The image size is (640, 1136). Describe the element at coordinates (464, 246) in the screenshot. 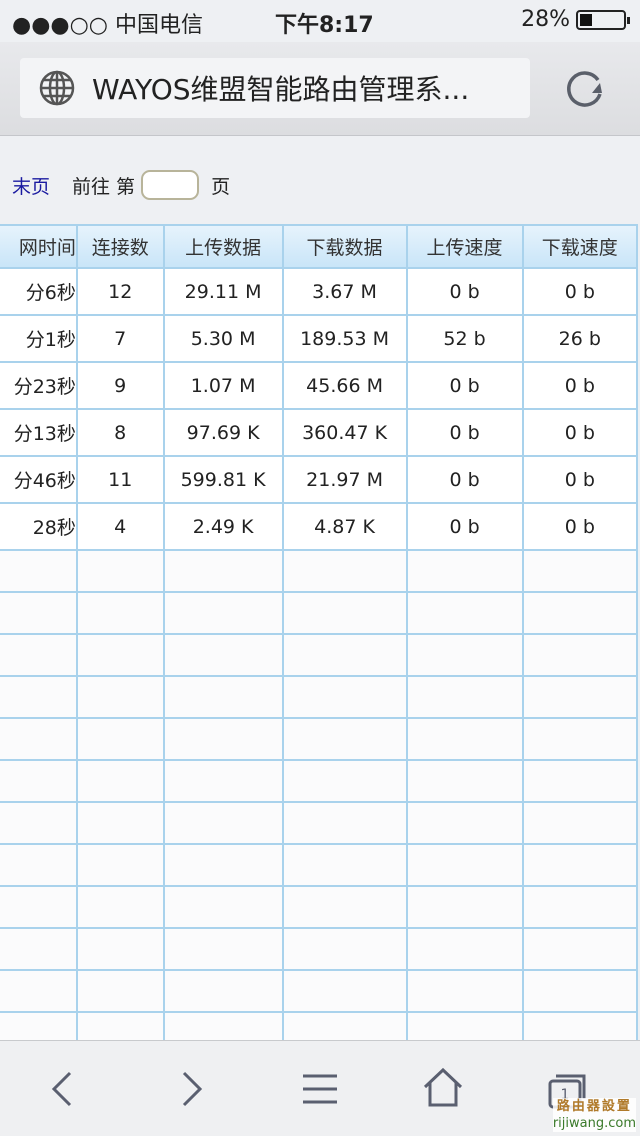

I see `column-header: 上传速度` at that location.